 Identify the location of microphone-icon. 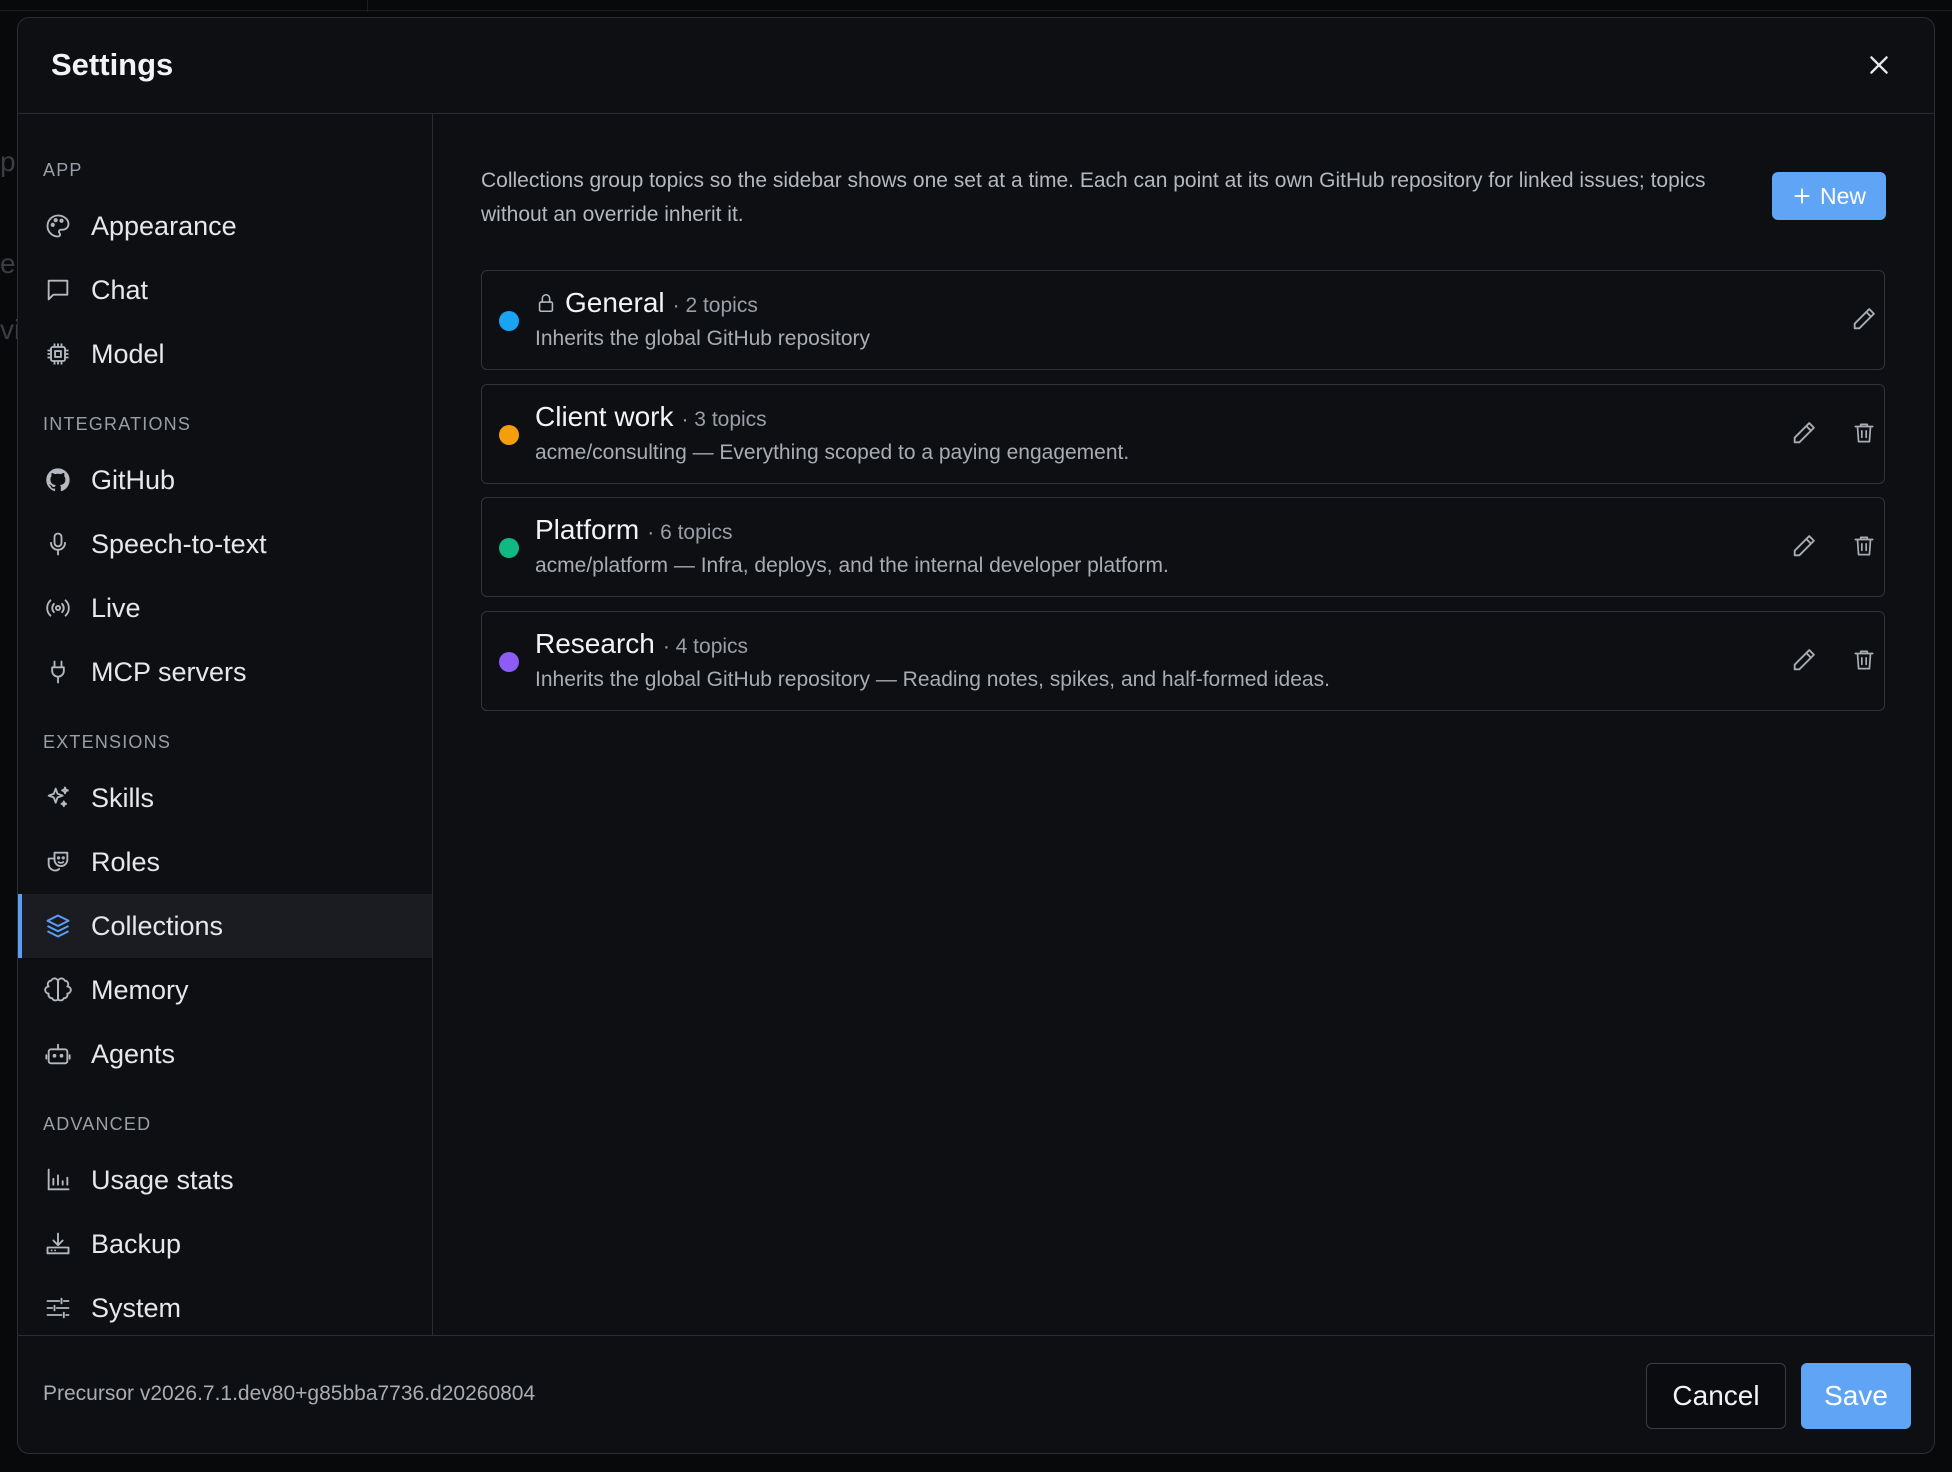
(58, 544).